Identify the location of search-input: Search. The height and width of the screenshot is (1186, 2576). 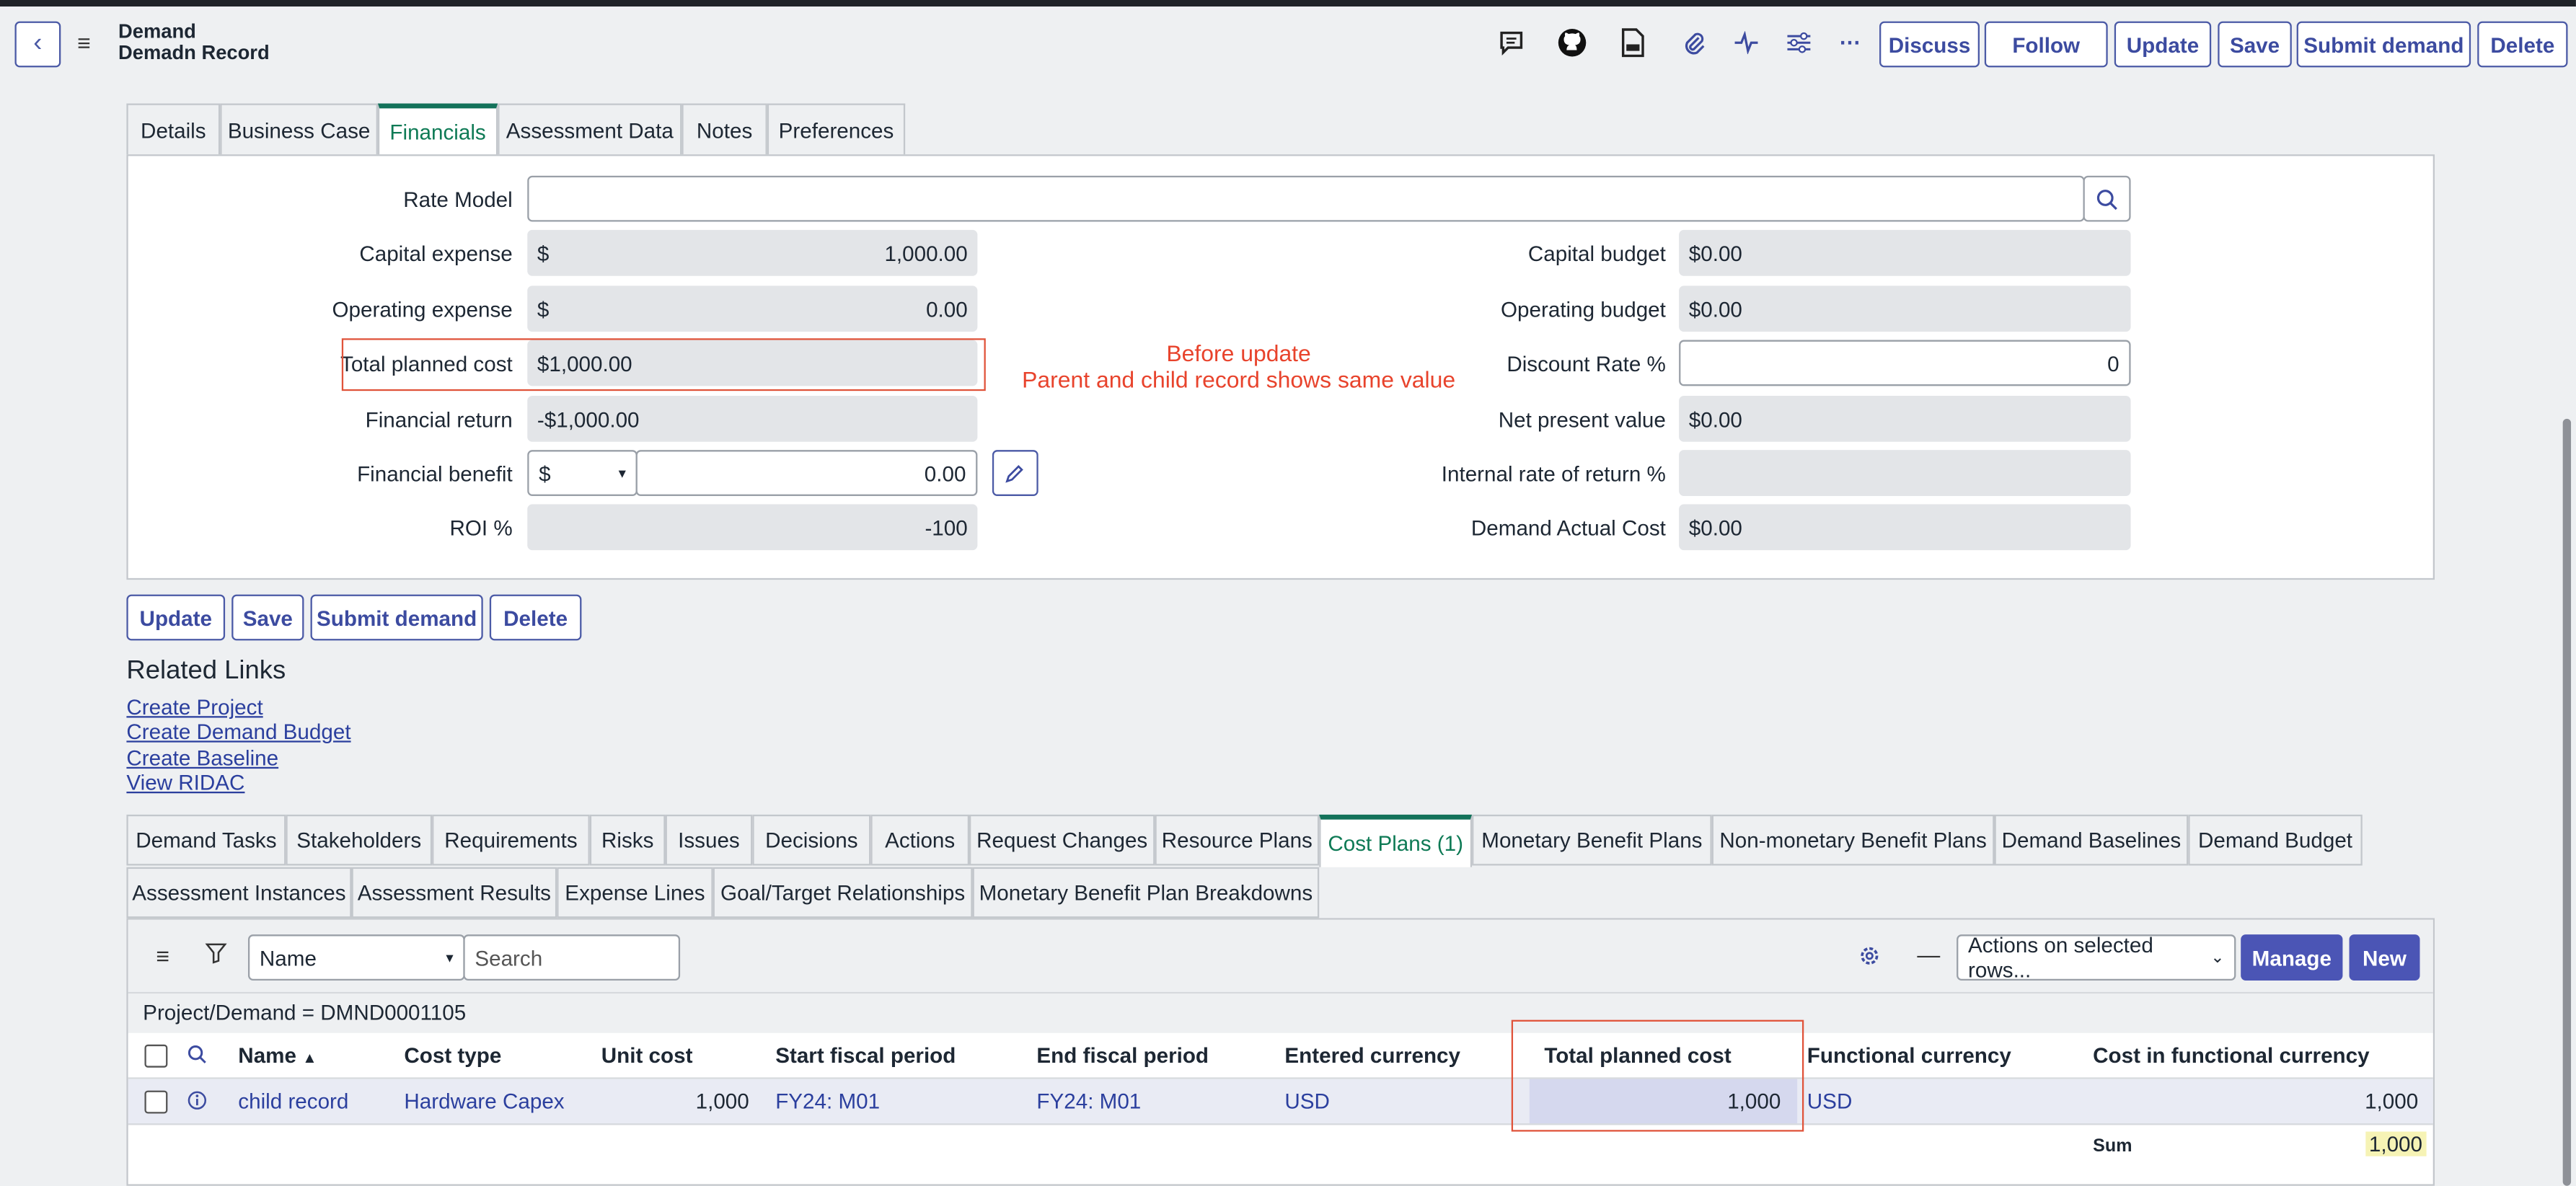
(572, 957).